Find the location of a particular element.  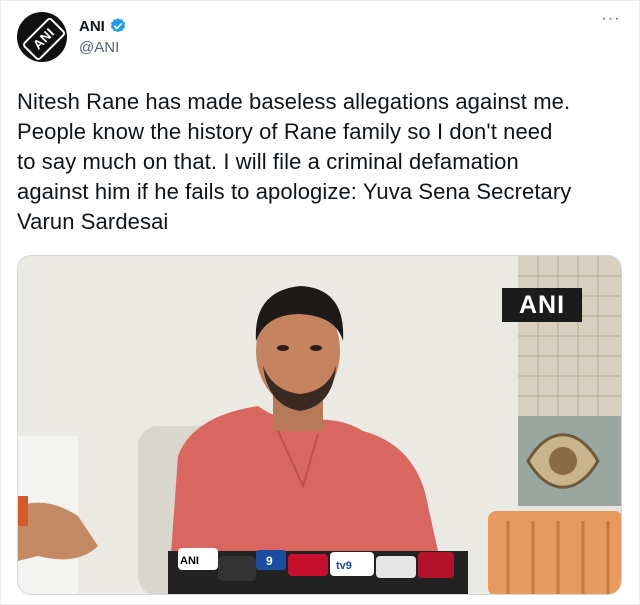

author-name-row: ANI is located at coordinates (103, 26).